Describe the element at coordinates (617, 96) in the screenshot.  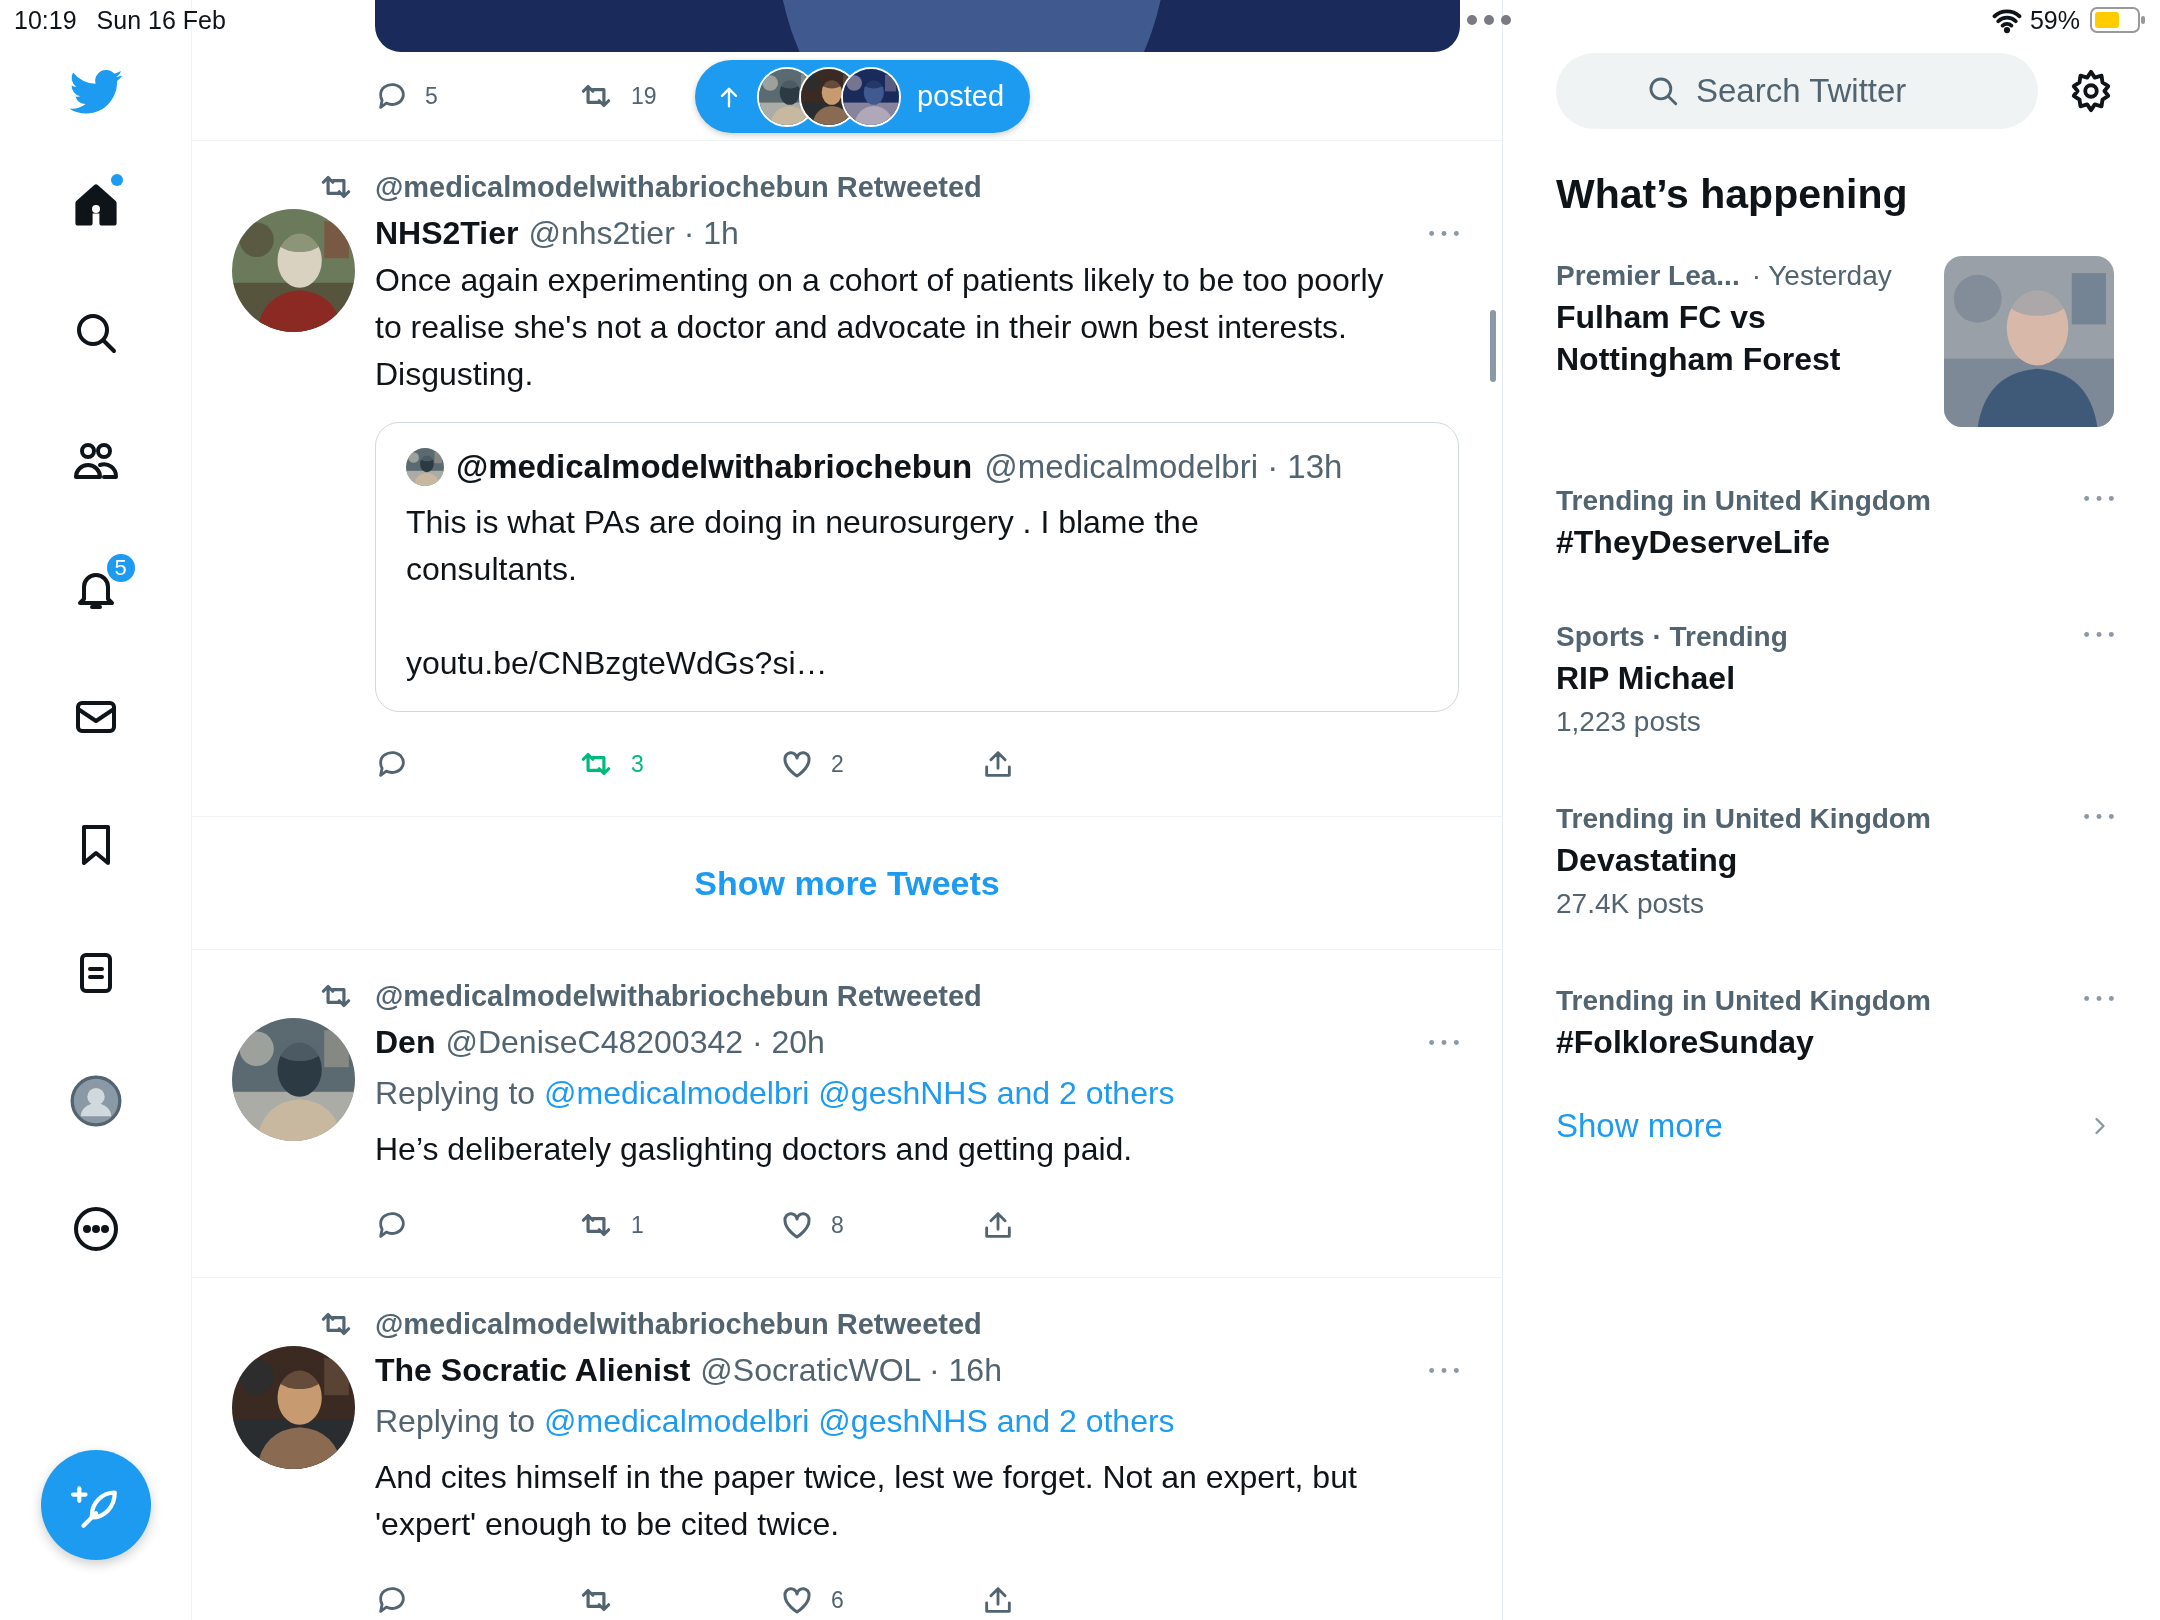
I see `retweet-button: 19` at that location.